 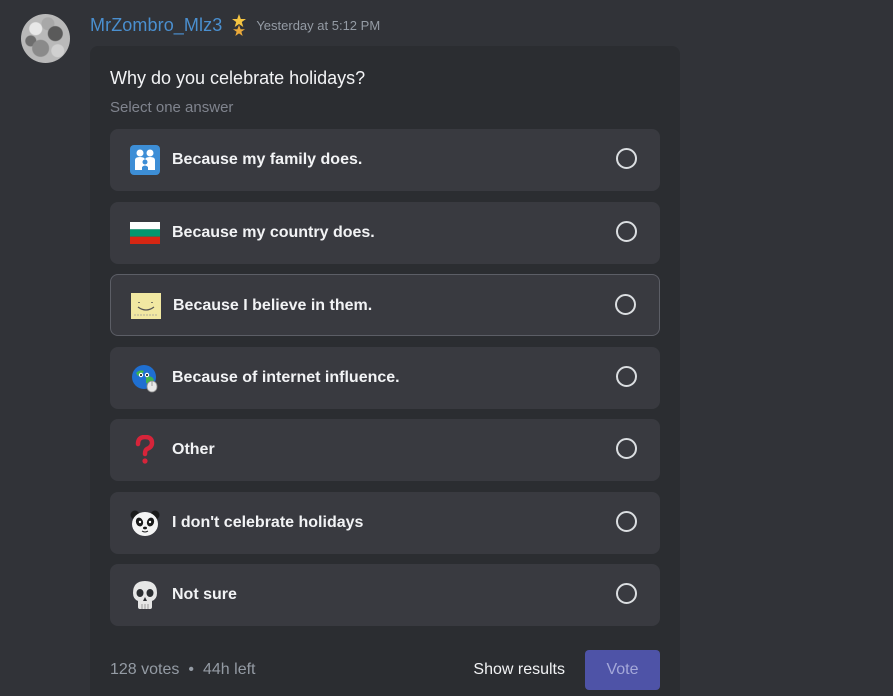 What do you see at coordinates (204, 594) in the screenshot?
I see `answer-label: Not sure` at bounding box center [204, 594].